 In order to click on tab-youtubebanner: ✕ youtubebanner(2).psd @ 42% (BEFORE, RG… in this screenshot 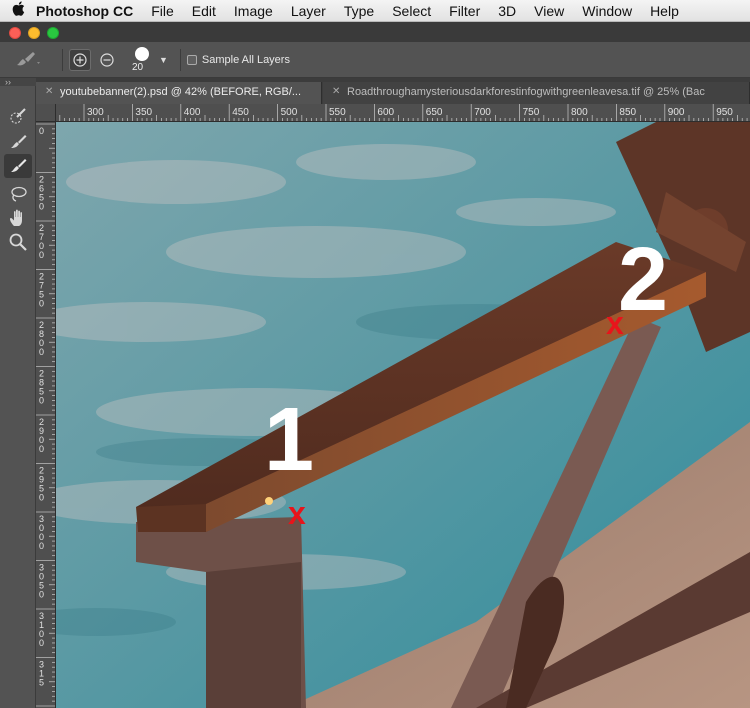, I will do `click(179, 93)`.